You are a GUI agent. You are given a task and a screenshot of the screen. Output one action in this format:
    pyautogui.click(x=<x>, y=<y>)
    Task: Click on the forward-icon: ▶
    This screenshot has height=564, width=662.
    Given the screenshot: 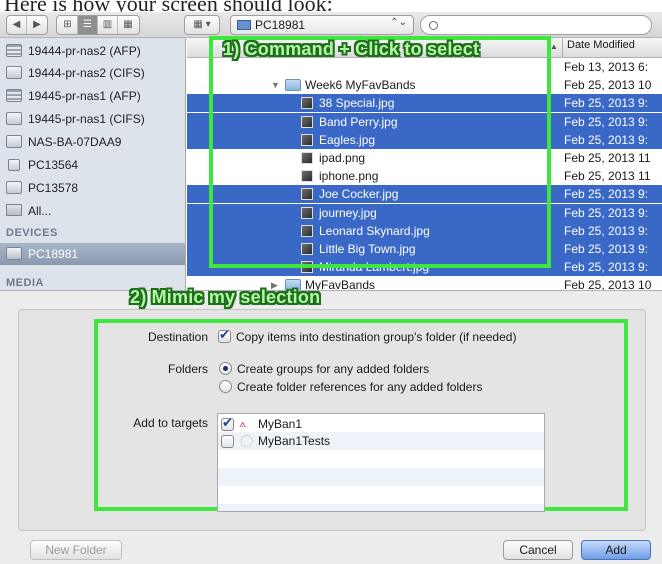 What is the action you would take?
    pyautogui.click(x=37, y=25)
    